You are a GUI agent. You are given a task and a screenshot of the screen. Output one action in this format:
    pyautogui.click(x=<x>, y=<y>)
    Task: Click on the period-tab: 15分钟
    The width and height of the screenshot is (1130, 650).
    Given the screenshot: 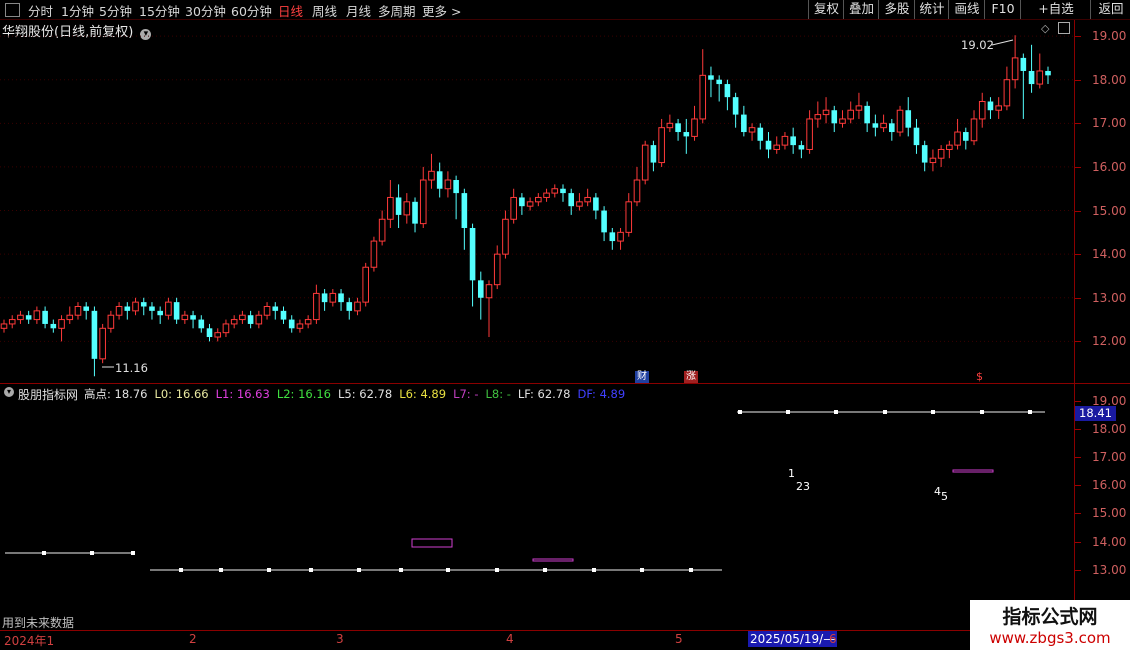 What is the action you would take?
    pyautogui.click(x=159, y=10)
    